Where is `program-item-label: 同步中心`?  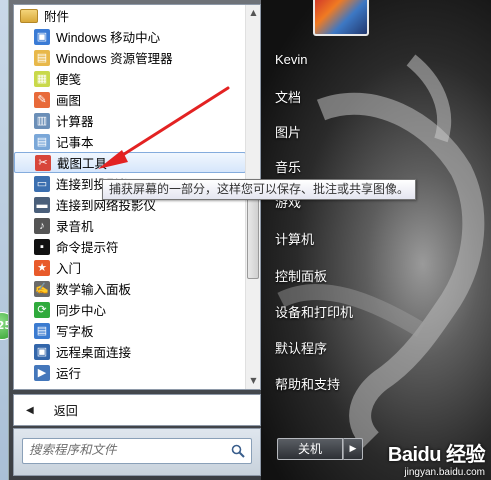
program-item-label: 同步中心 is located at coordinates (81, 311).